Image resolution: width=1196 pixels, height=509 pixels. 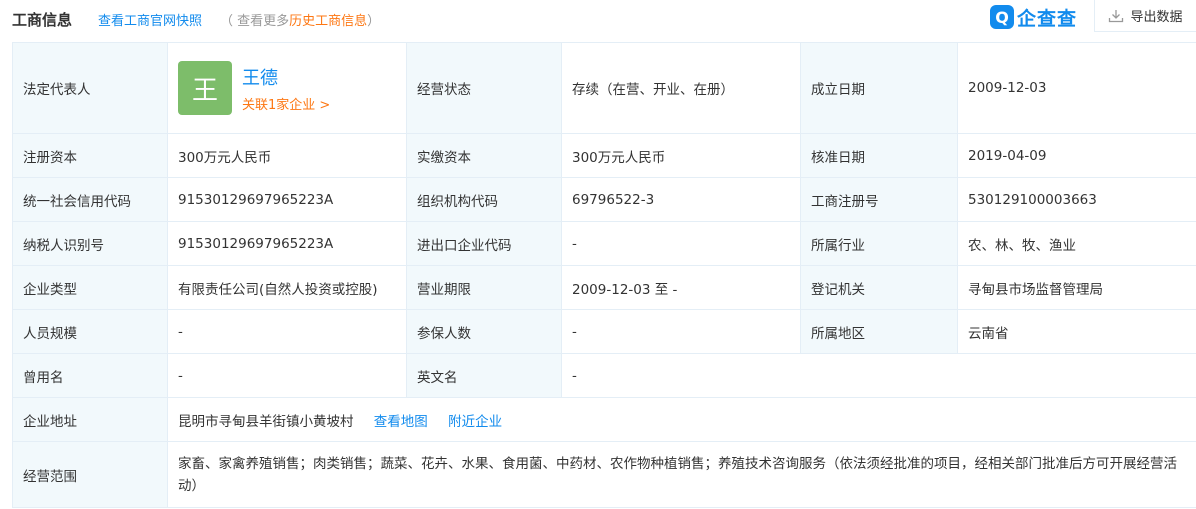 What do you see at coordinates (484, 375) in the screenshot?
I see `label-english-name: 英文名` at bounding box center [484, 375].